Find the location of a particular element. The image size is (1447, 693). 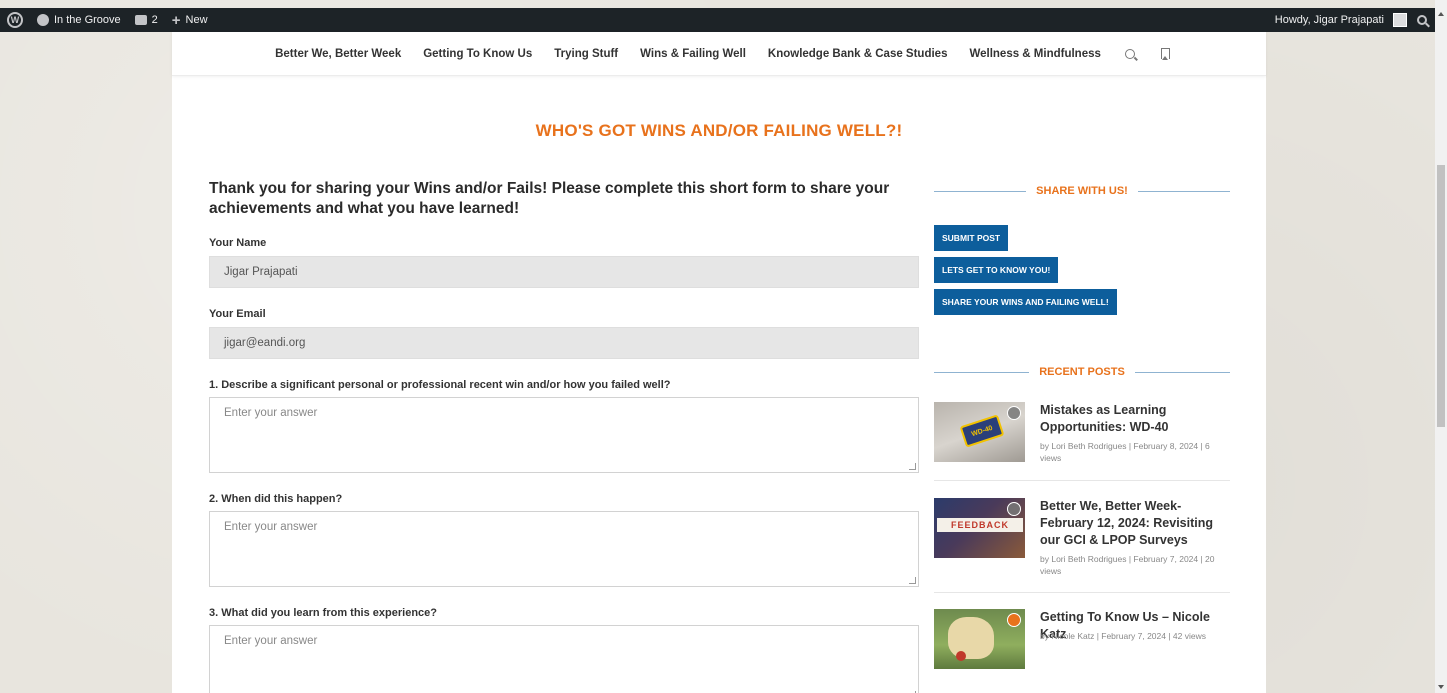

recent-posts-heading: RECENT POSTS is located at coordinates (1082, 372).